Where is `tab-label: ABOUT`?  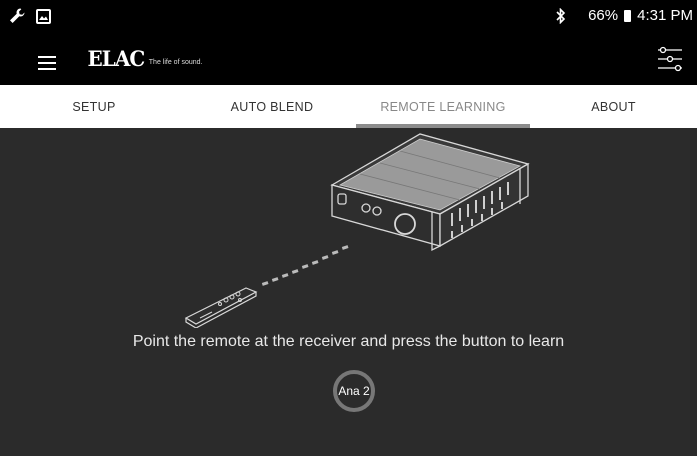 tab-label: ABOUT is located at coordinates (613, 106).